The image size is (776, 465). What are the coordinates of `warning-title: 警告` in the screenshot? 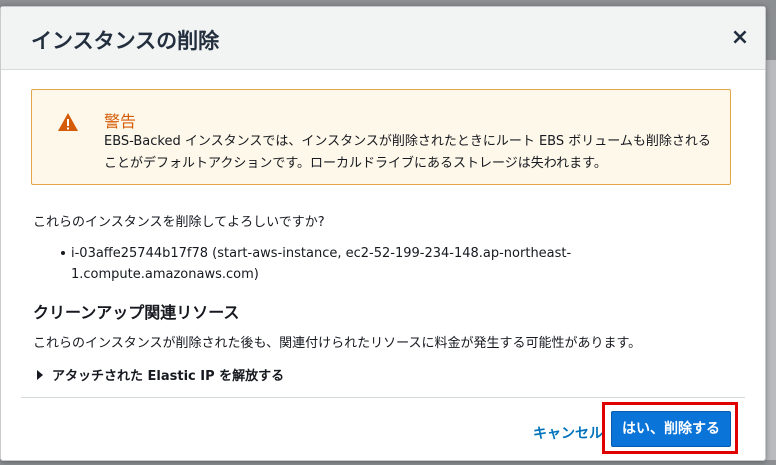 It's located at (120, 121).